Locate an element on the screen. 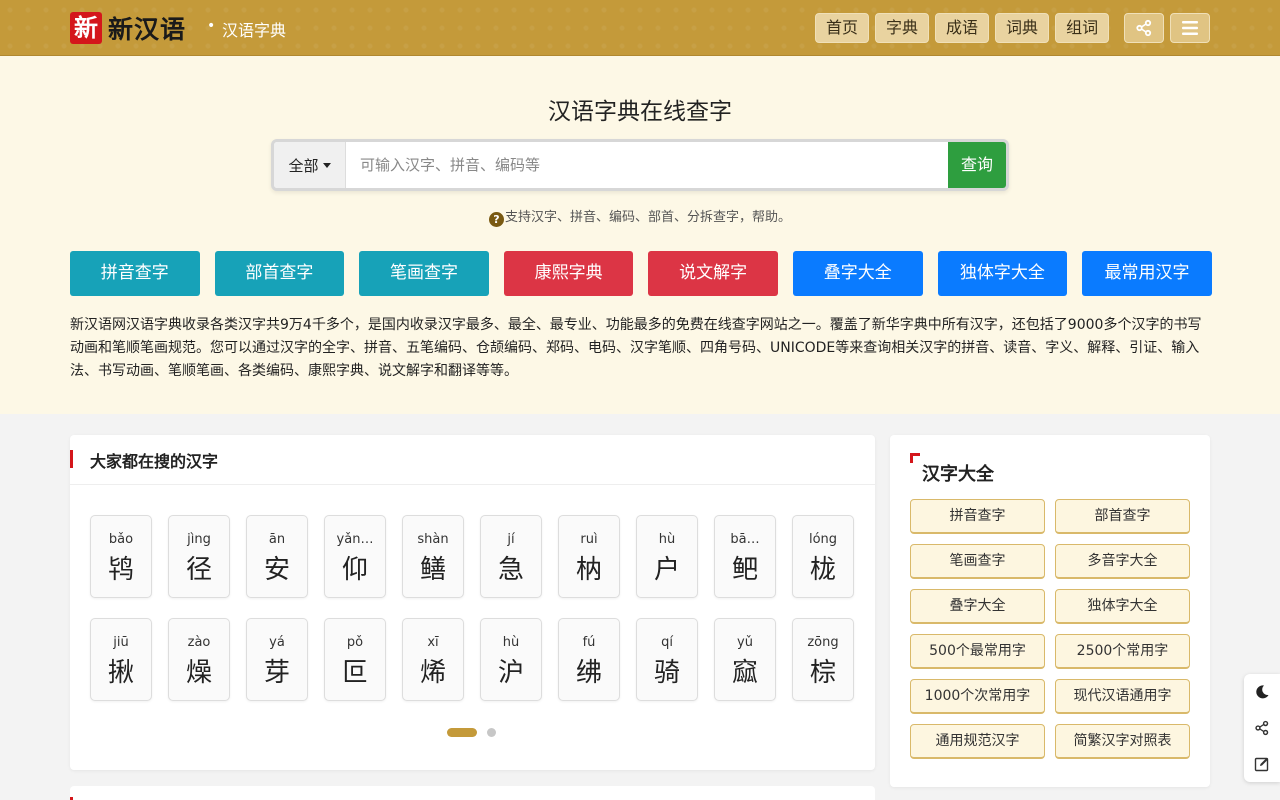 The image size is (1280, 800). char-glyph: 骑 is located at coordinates (666, 673).